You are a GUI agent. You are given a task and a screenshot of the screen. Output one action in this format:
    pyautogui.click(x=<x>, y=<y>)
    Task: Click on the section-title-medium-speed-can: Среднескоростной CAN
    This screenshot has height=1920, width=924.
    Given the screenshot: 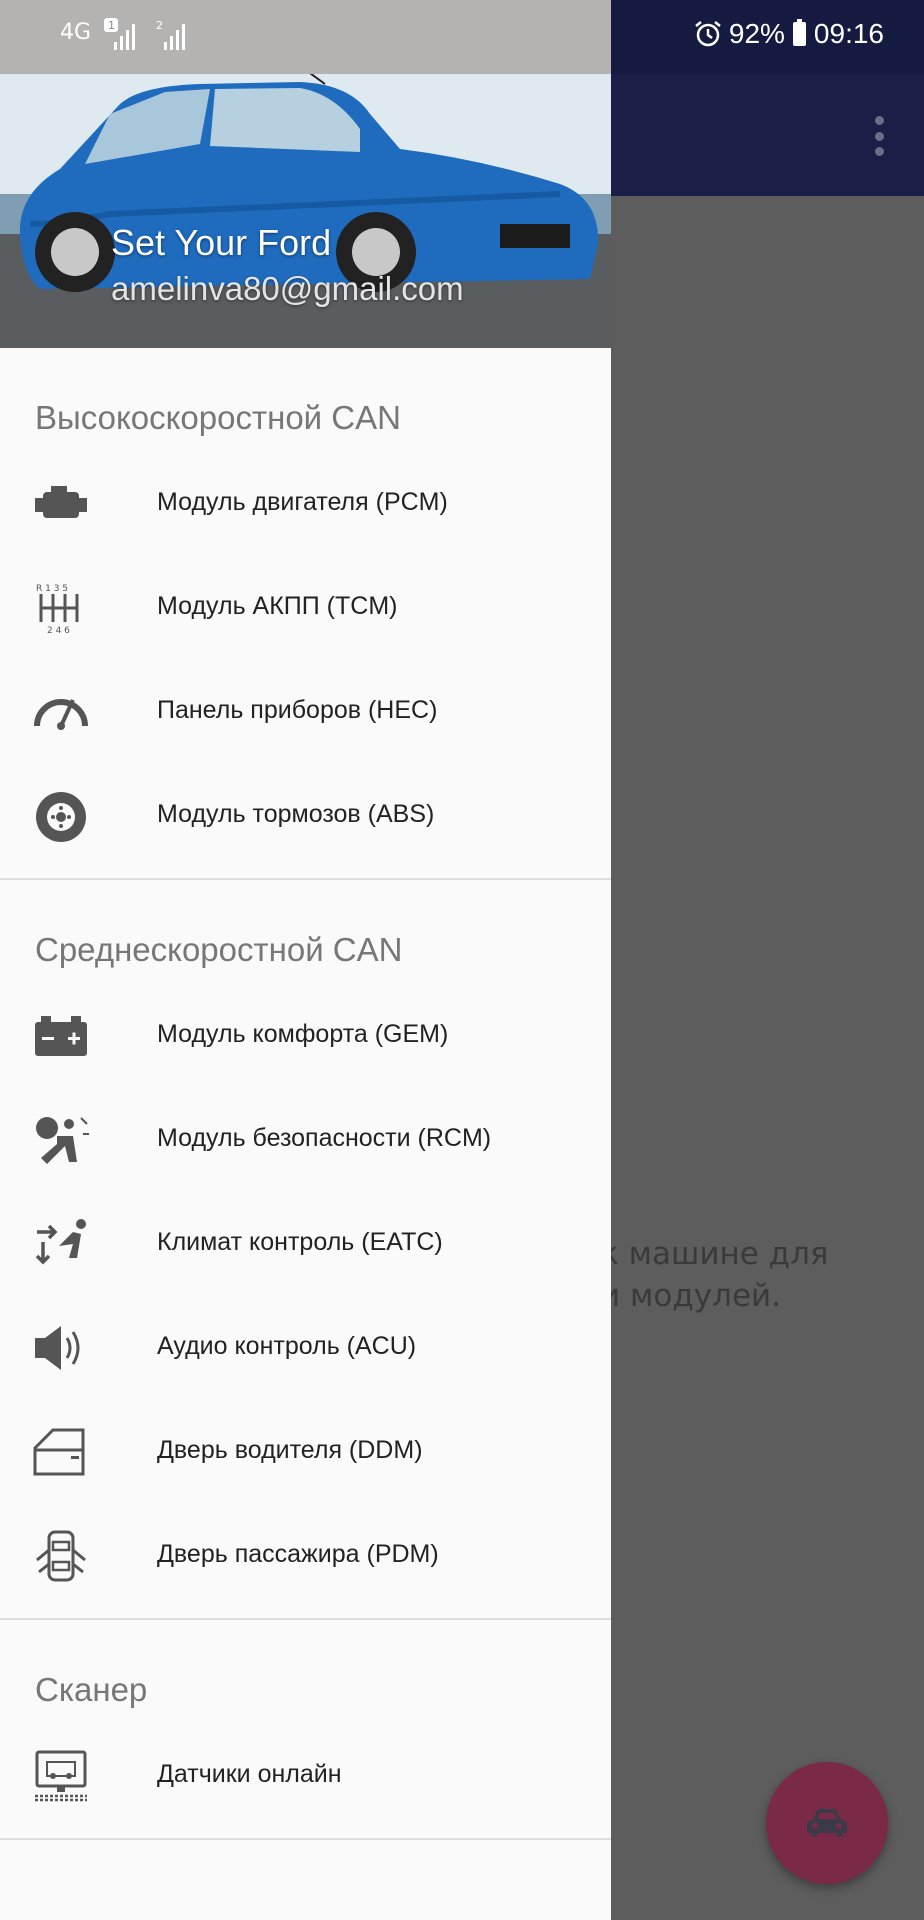 What is the action you would take?
    pyautogui.click(x=219, y=949)
    